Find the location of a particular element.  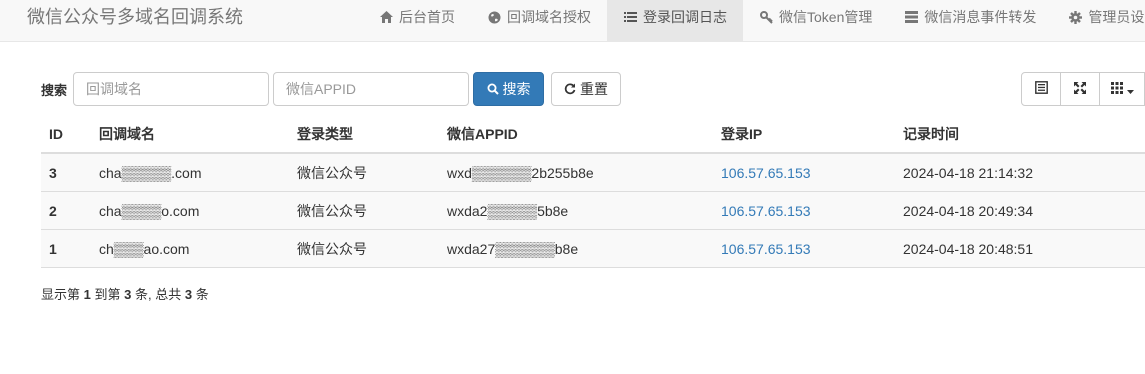

cell-appid: wxd▒▒▒▒▒▒2b255b8e is located at coordinates (576, 172).